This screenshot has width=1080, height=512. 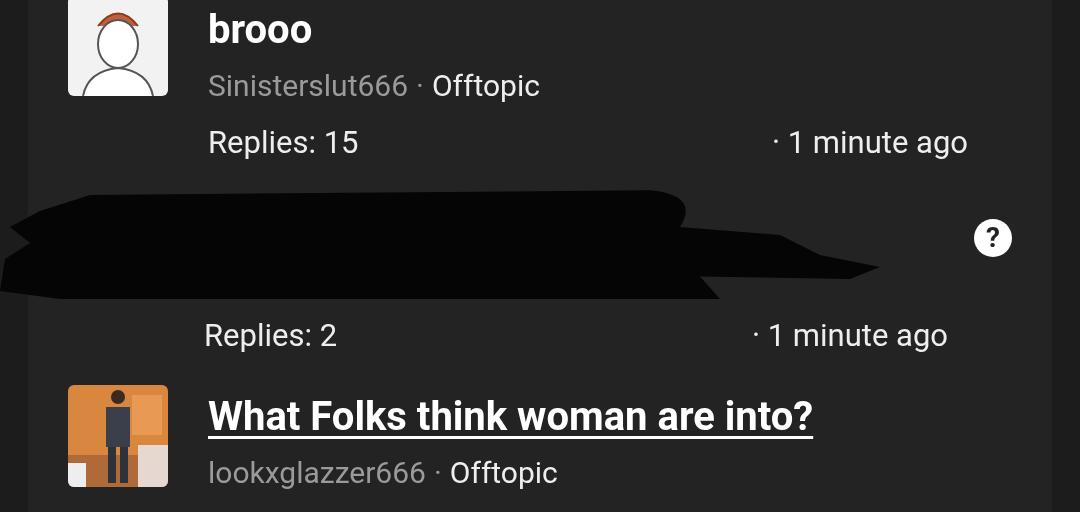 What do you see at coordinates (374, 30) in the screenshot?
I see `thread-title: brooo` at bounding box center [374, 30].